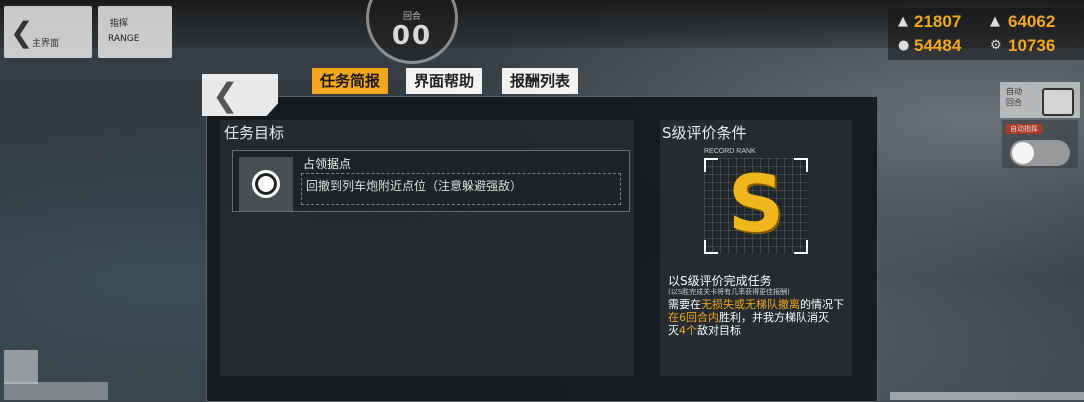  What do you see at coordinates (119, 24) in the screenshot?
I see `command-label: 指挥` at bounding box center [119, 24].